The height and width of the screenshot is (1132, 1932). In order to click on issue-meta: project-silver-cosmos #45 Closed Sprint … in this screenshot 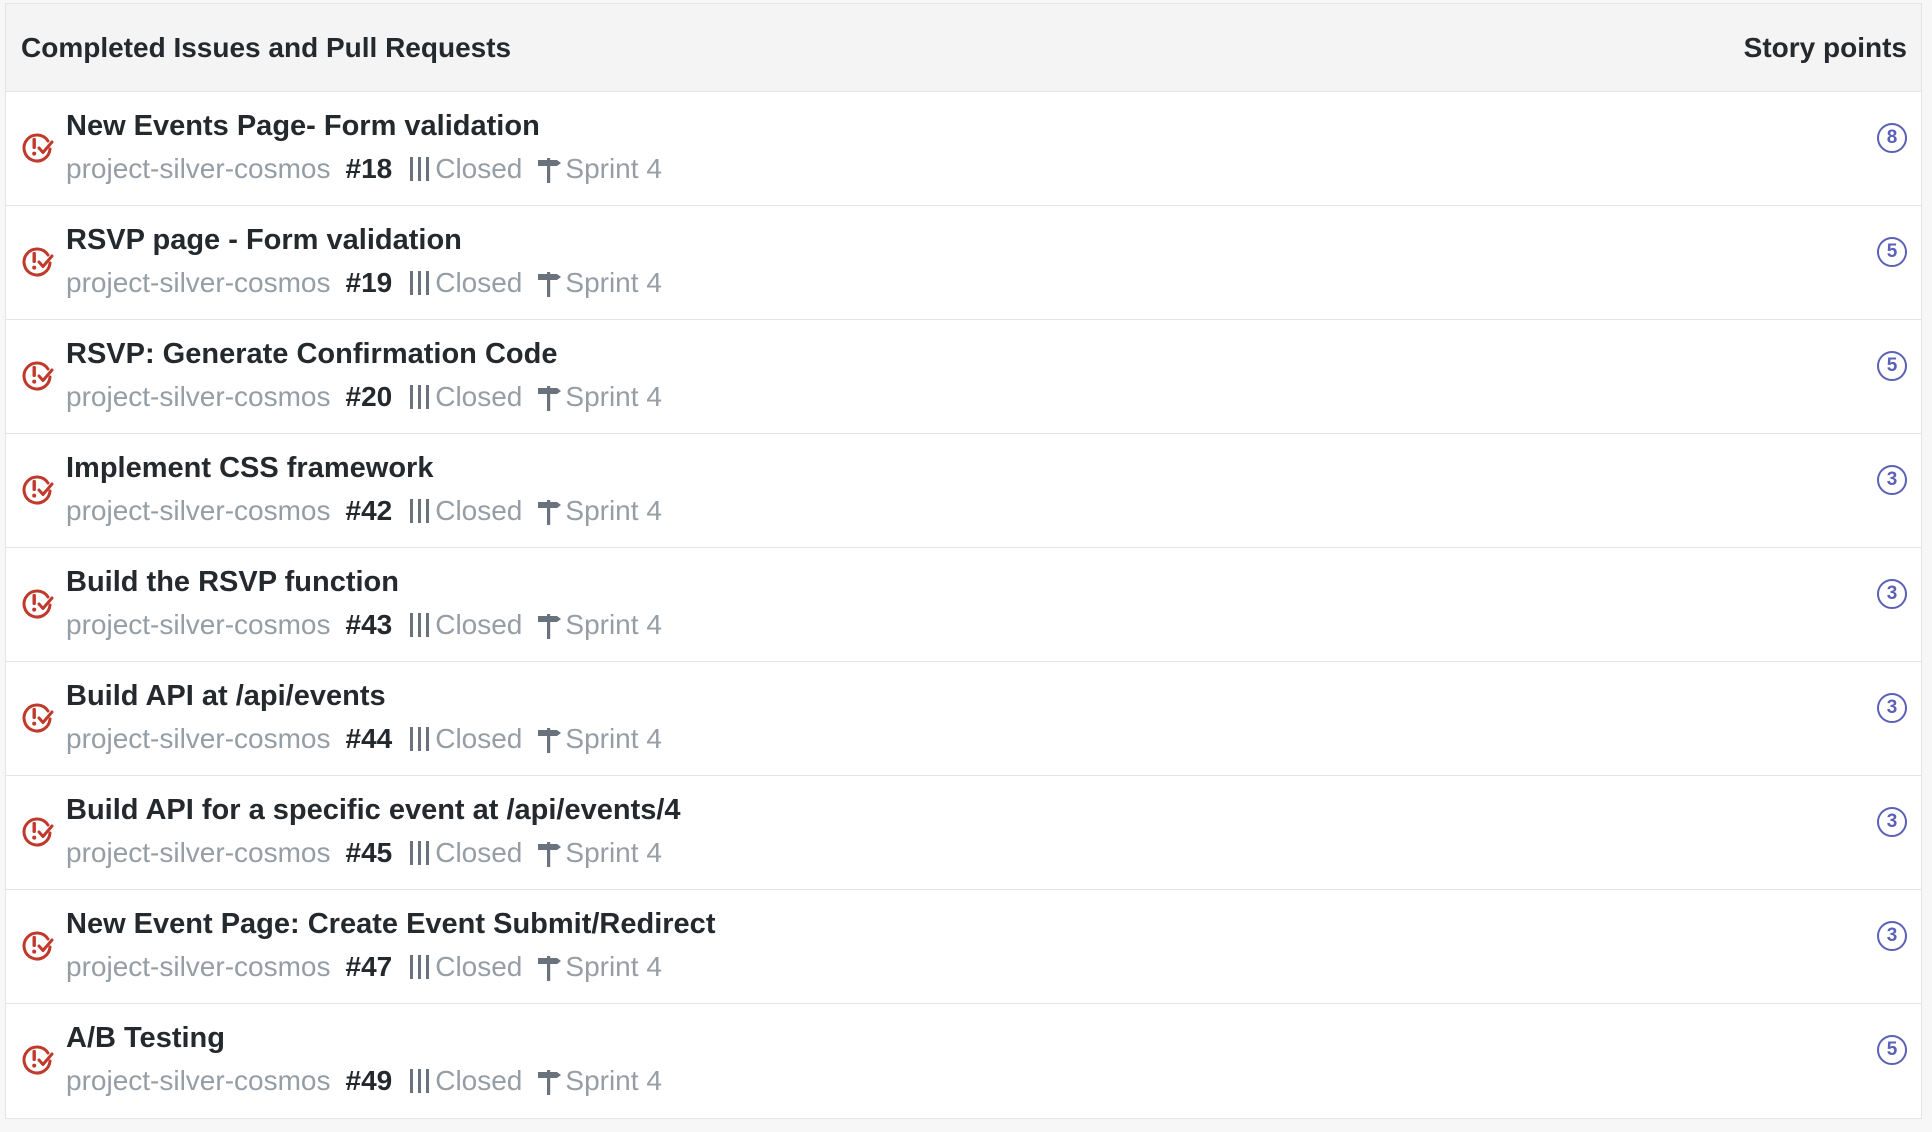, I will do `click(364, 853)`.